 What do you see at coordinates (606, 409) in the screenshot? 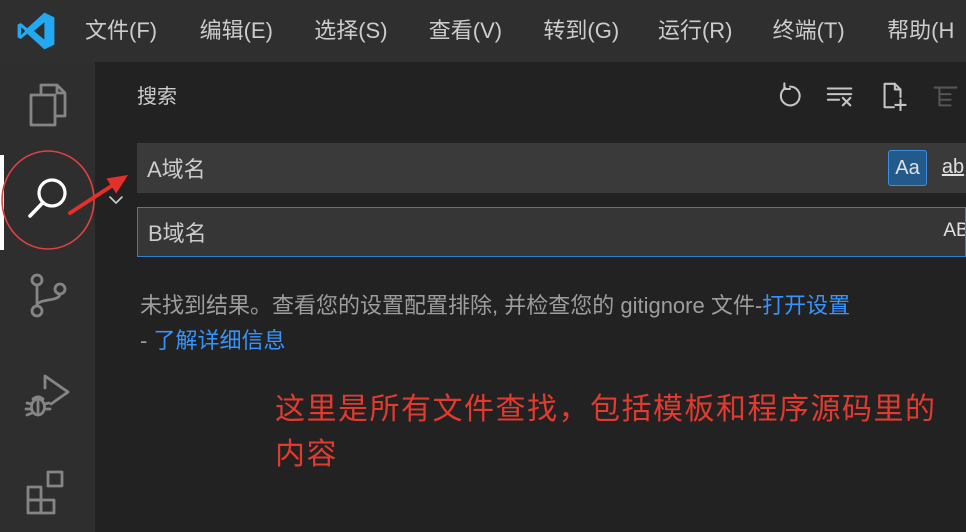
I see `annotation-text-line1: 这里是所有文件查找，包括模板和程序源码里的` at bounding box center [606, 409].